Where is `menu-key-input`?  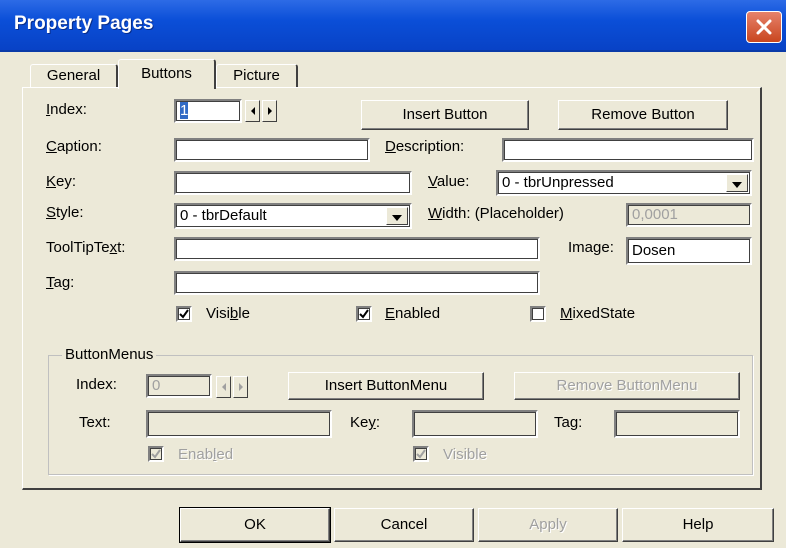
menu-key-input is located at coordinates (475, 424).